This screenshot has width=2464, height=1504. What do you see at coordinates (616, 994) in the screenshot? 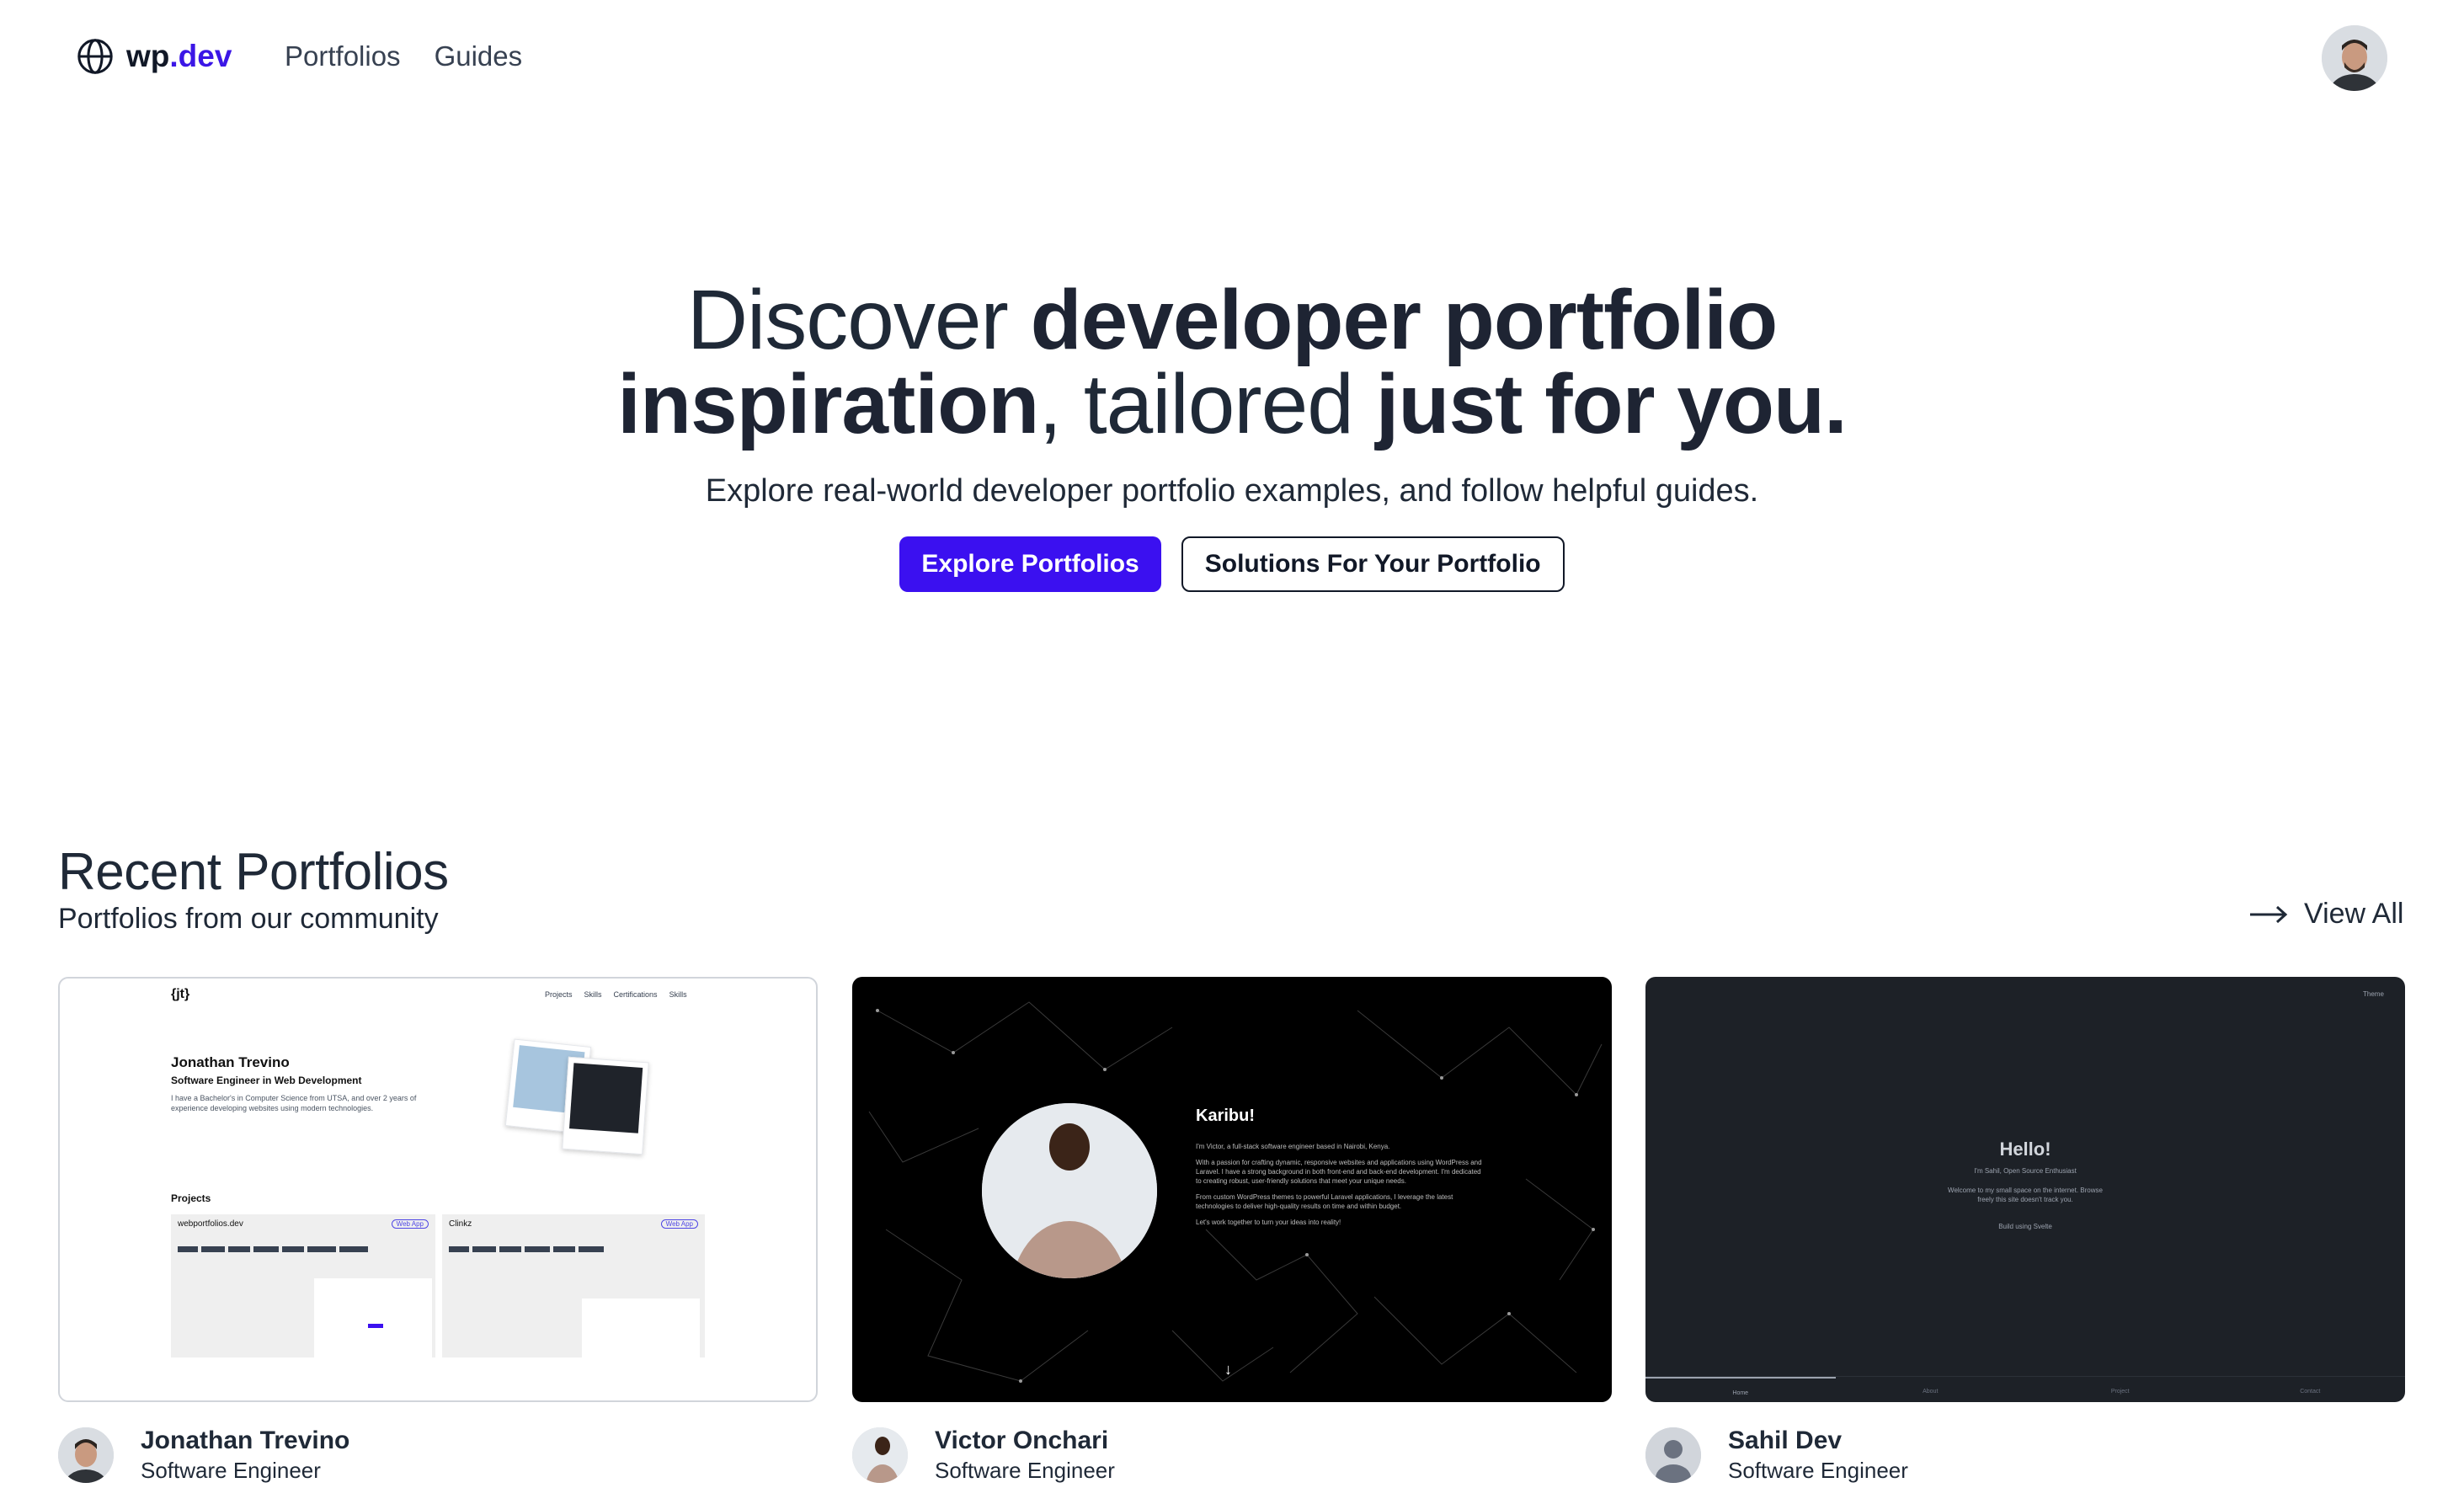
I see `preview-nav: Projects Skills Certifications Skills` at bounding box center [616, 994].